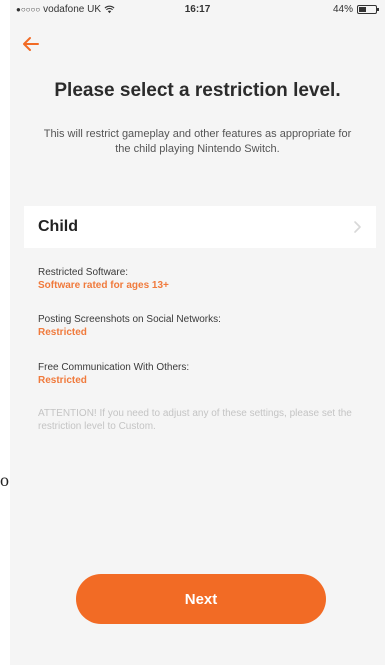 The width and height of the screenshot is (385, 665). I want to click on status-right: 44%, so click(355, 9).